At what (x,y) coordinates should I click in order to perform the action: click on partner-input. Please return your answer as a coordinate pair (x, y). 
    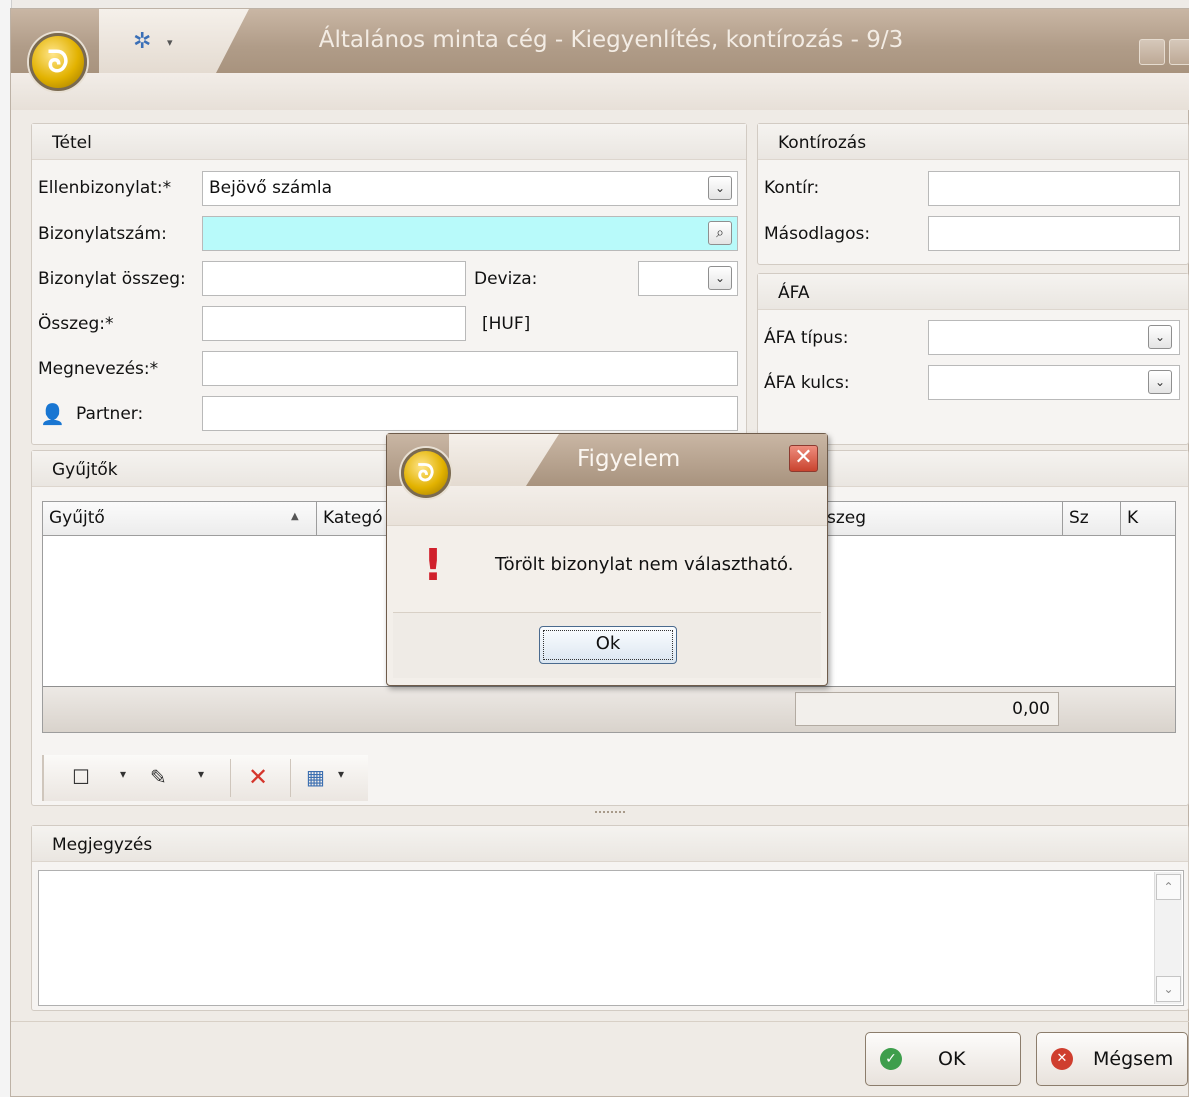
    Looking at the image, I should click on (470, 413).